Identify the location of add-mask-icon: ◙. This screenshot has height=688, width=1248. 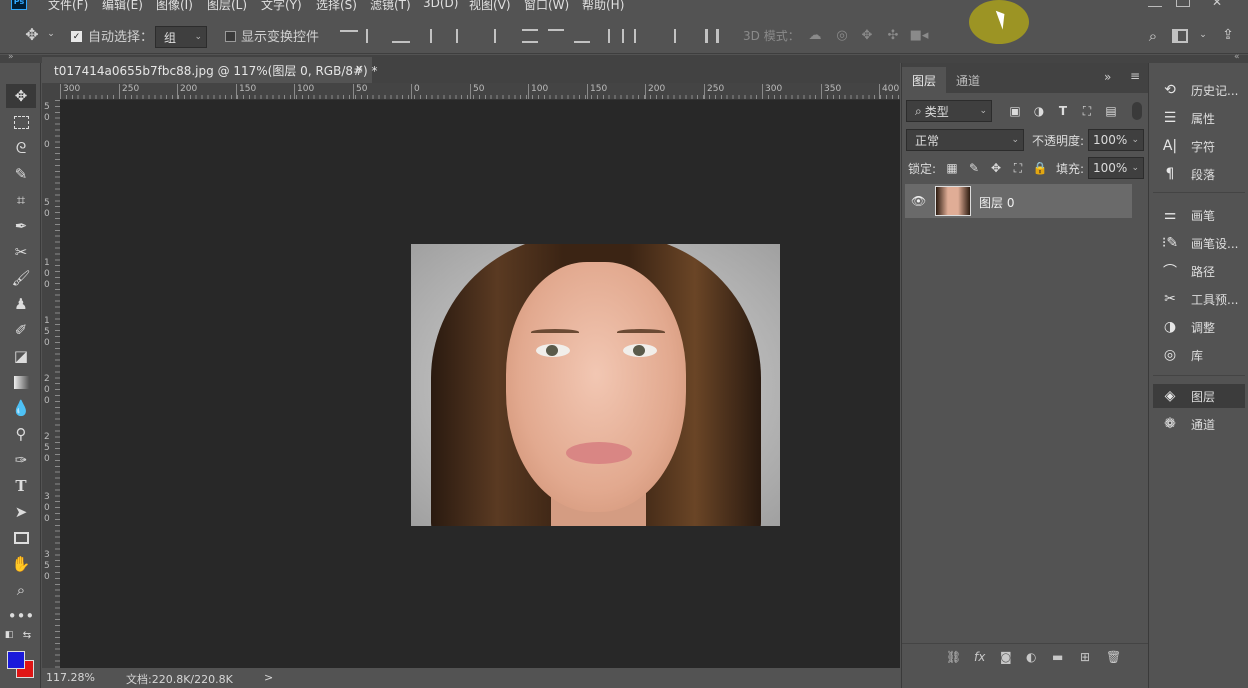
(1006, 657).